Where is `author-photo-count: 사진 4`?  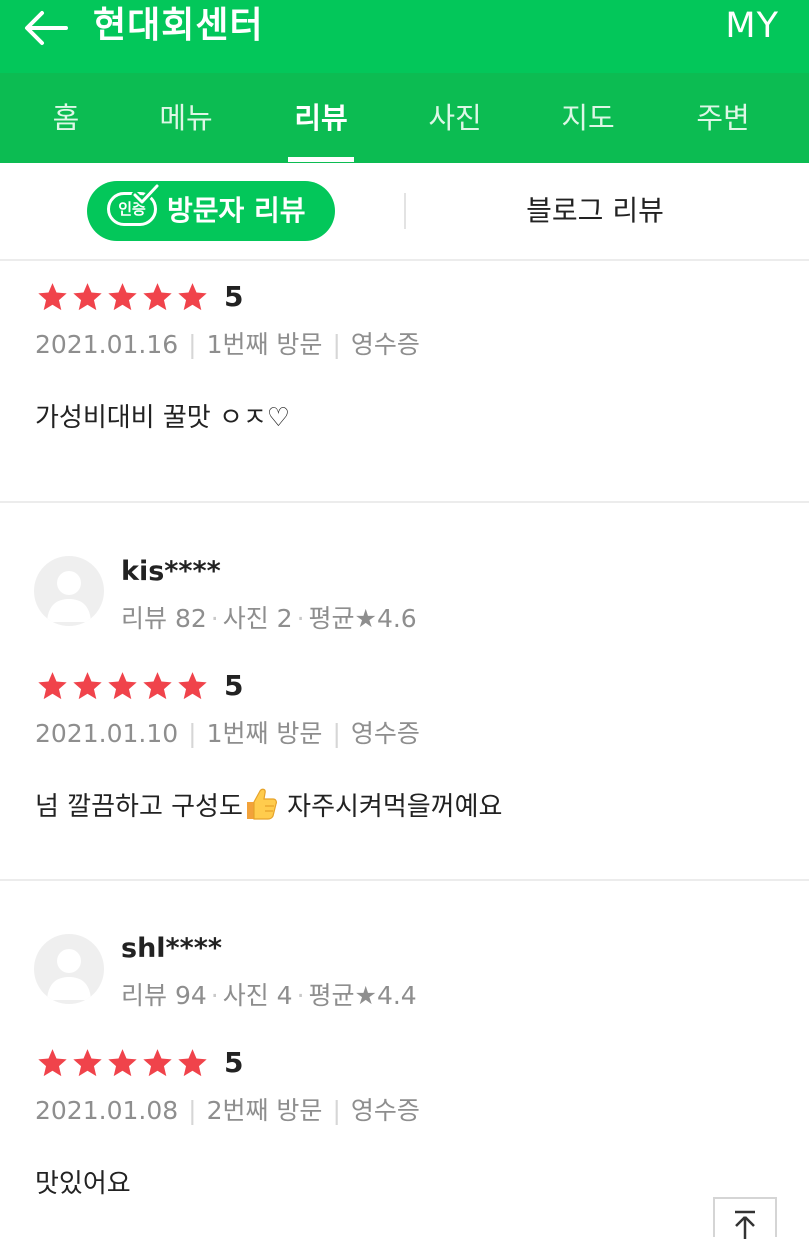
author-photo-count: 사진 4 is located at coordinates (257, 995).